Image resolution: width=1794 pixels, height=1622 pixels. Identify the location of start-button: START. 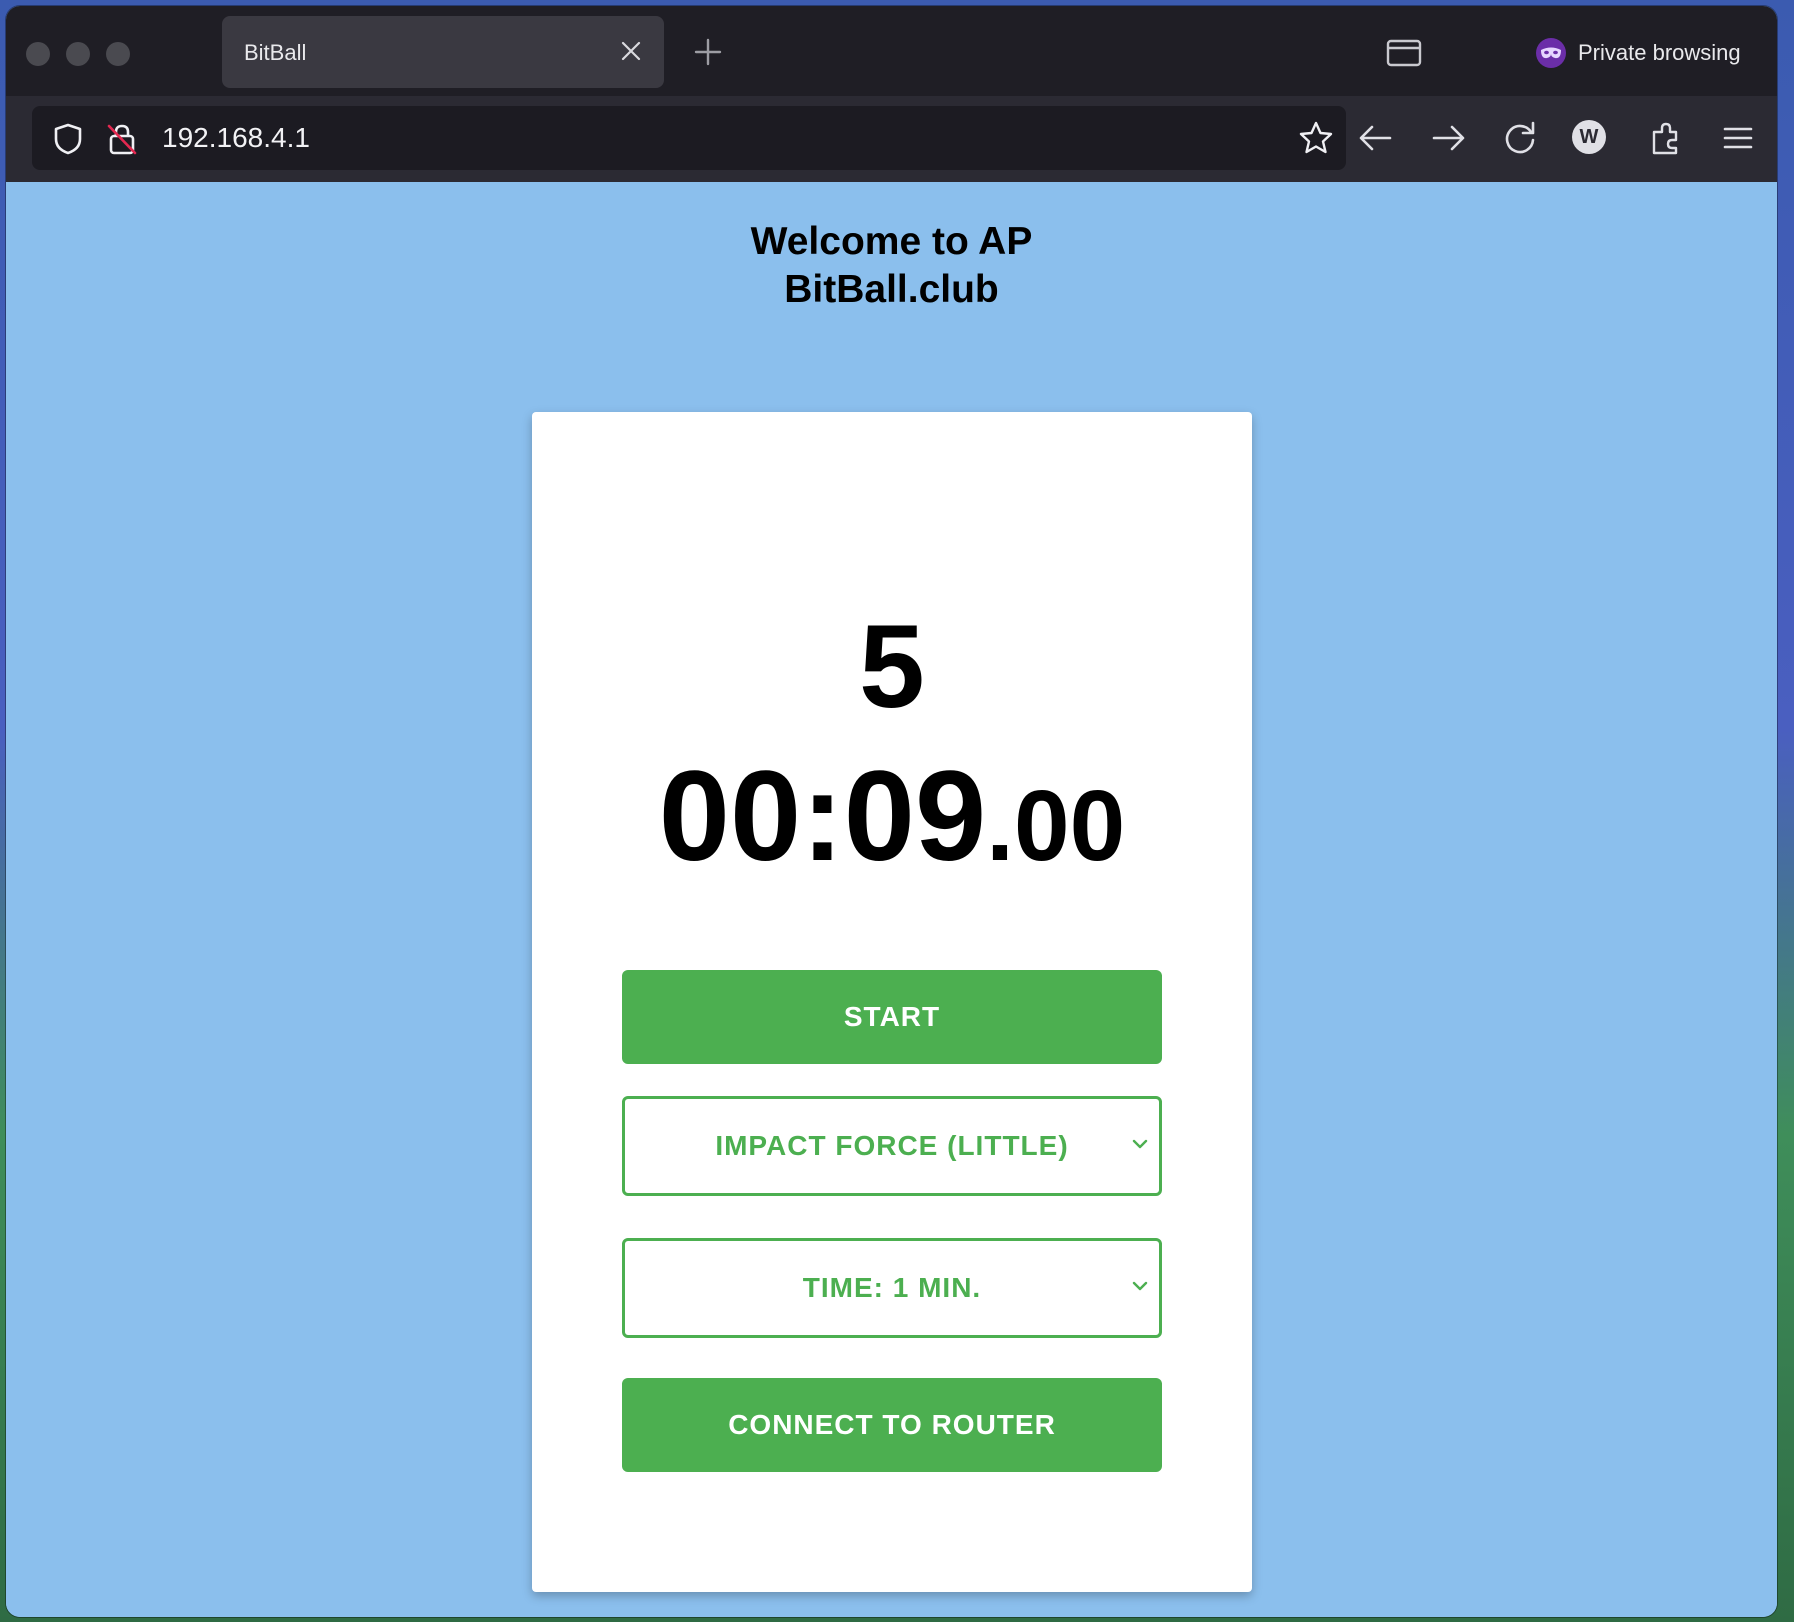
(892, 1017).